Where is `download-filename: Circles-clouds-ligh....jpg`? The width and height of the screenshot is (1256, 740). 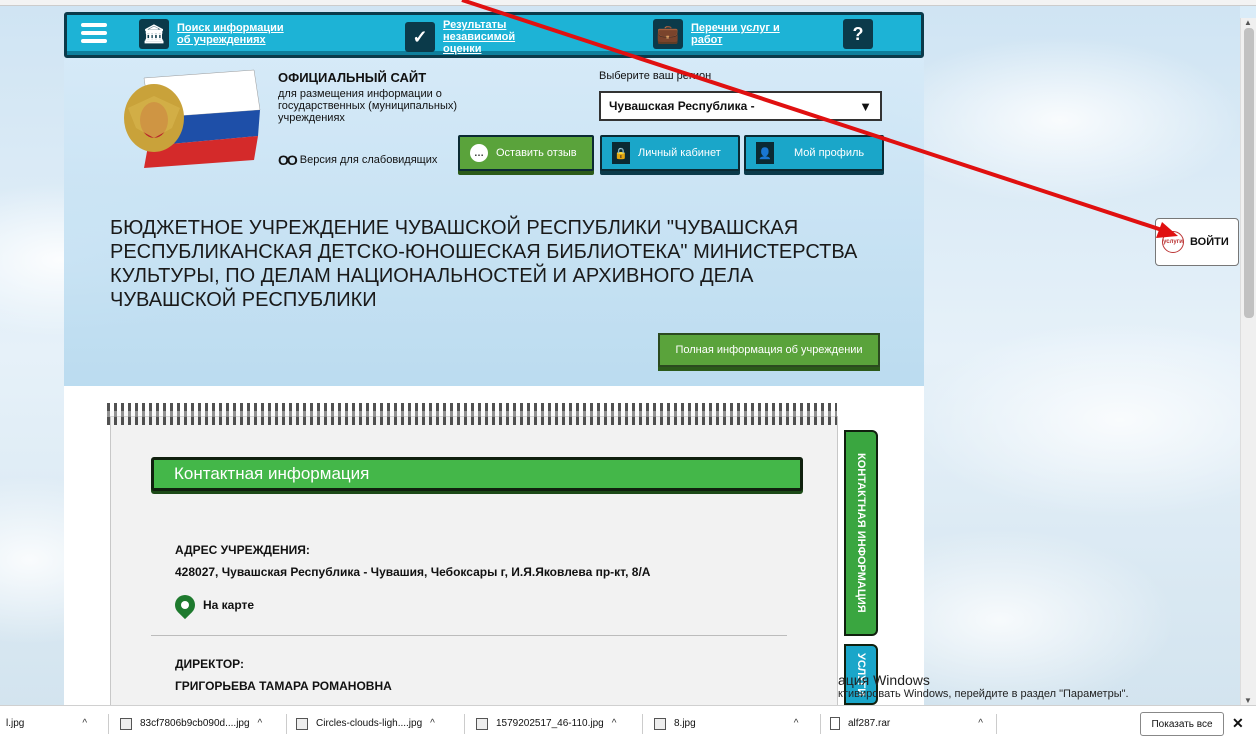 download-filename: Circles-clouds-ligh....jpg is located at coordinates (369, 723).